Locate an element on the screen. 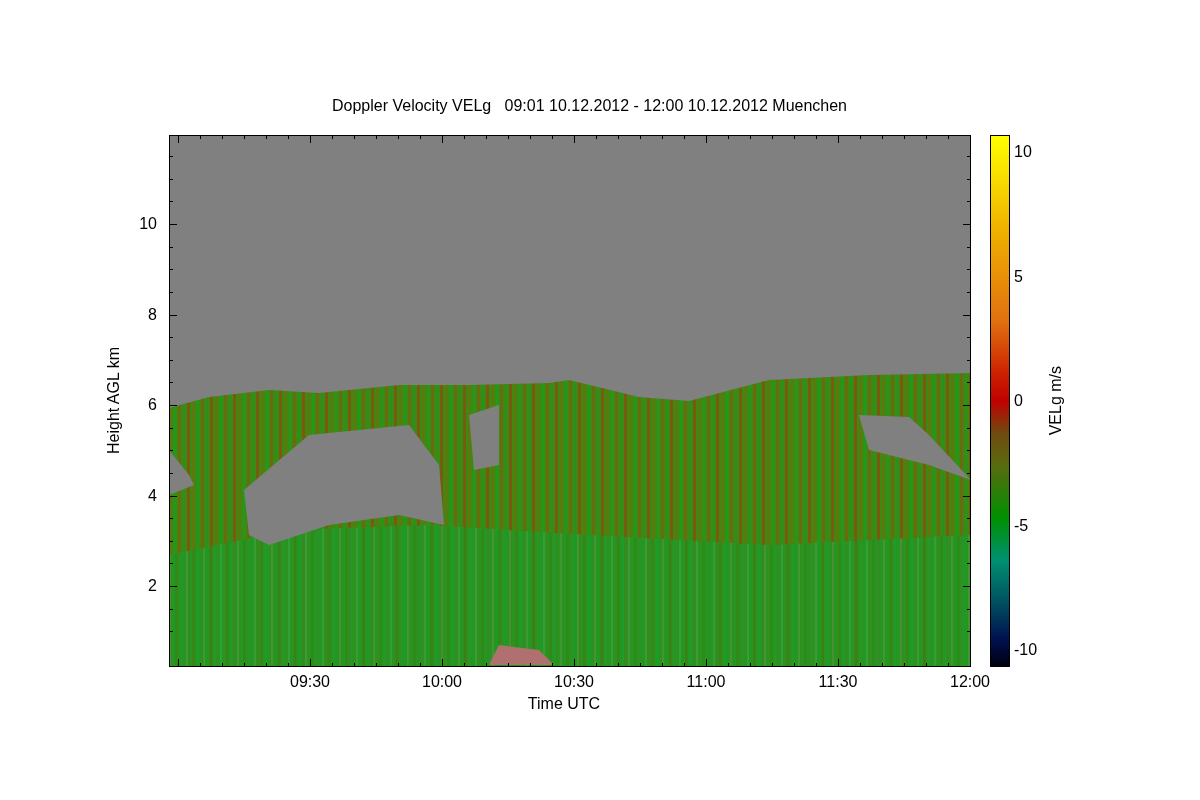 The image size is (1200, 800). x-axis-label: Time UTC is located at coordinates (564, 704).